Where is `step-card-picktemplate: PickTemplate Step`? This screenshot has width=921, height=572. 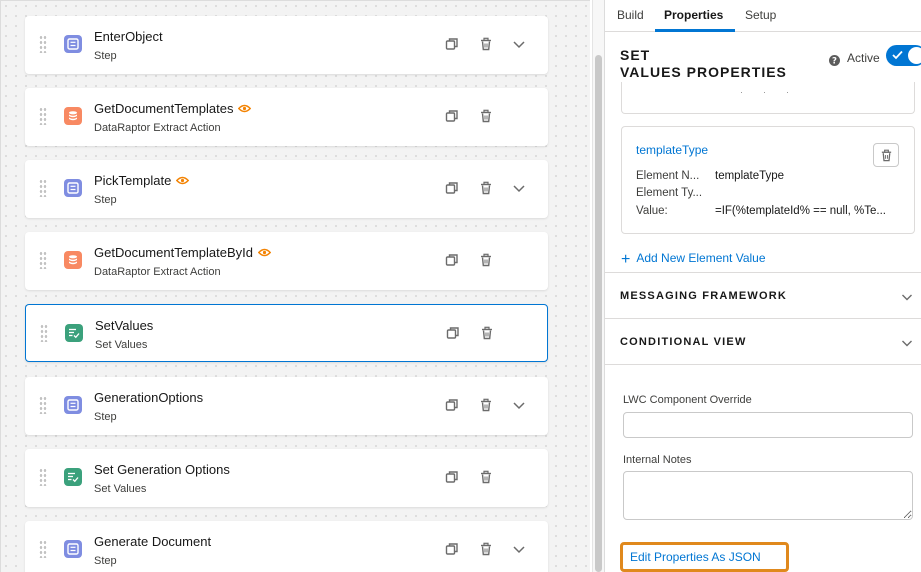 step-card-picktemplate: PickTemplate Step is located at coordinates (286, 189).